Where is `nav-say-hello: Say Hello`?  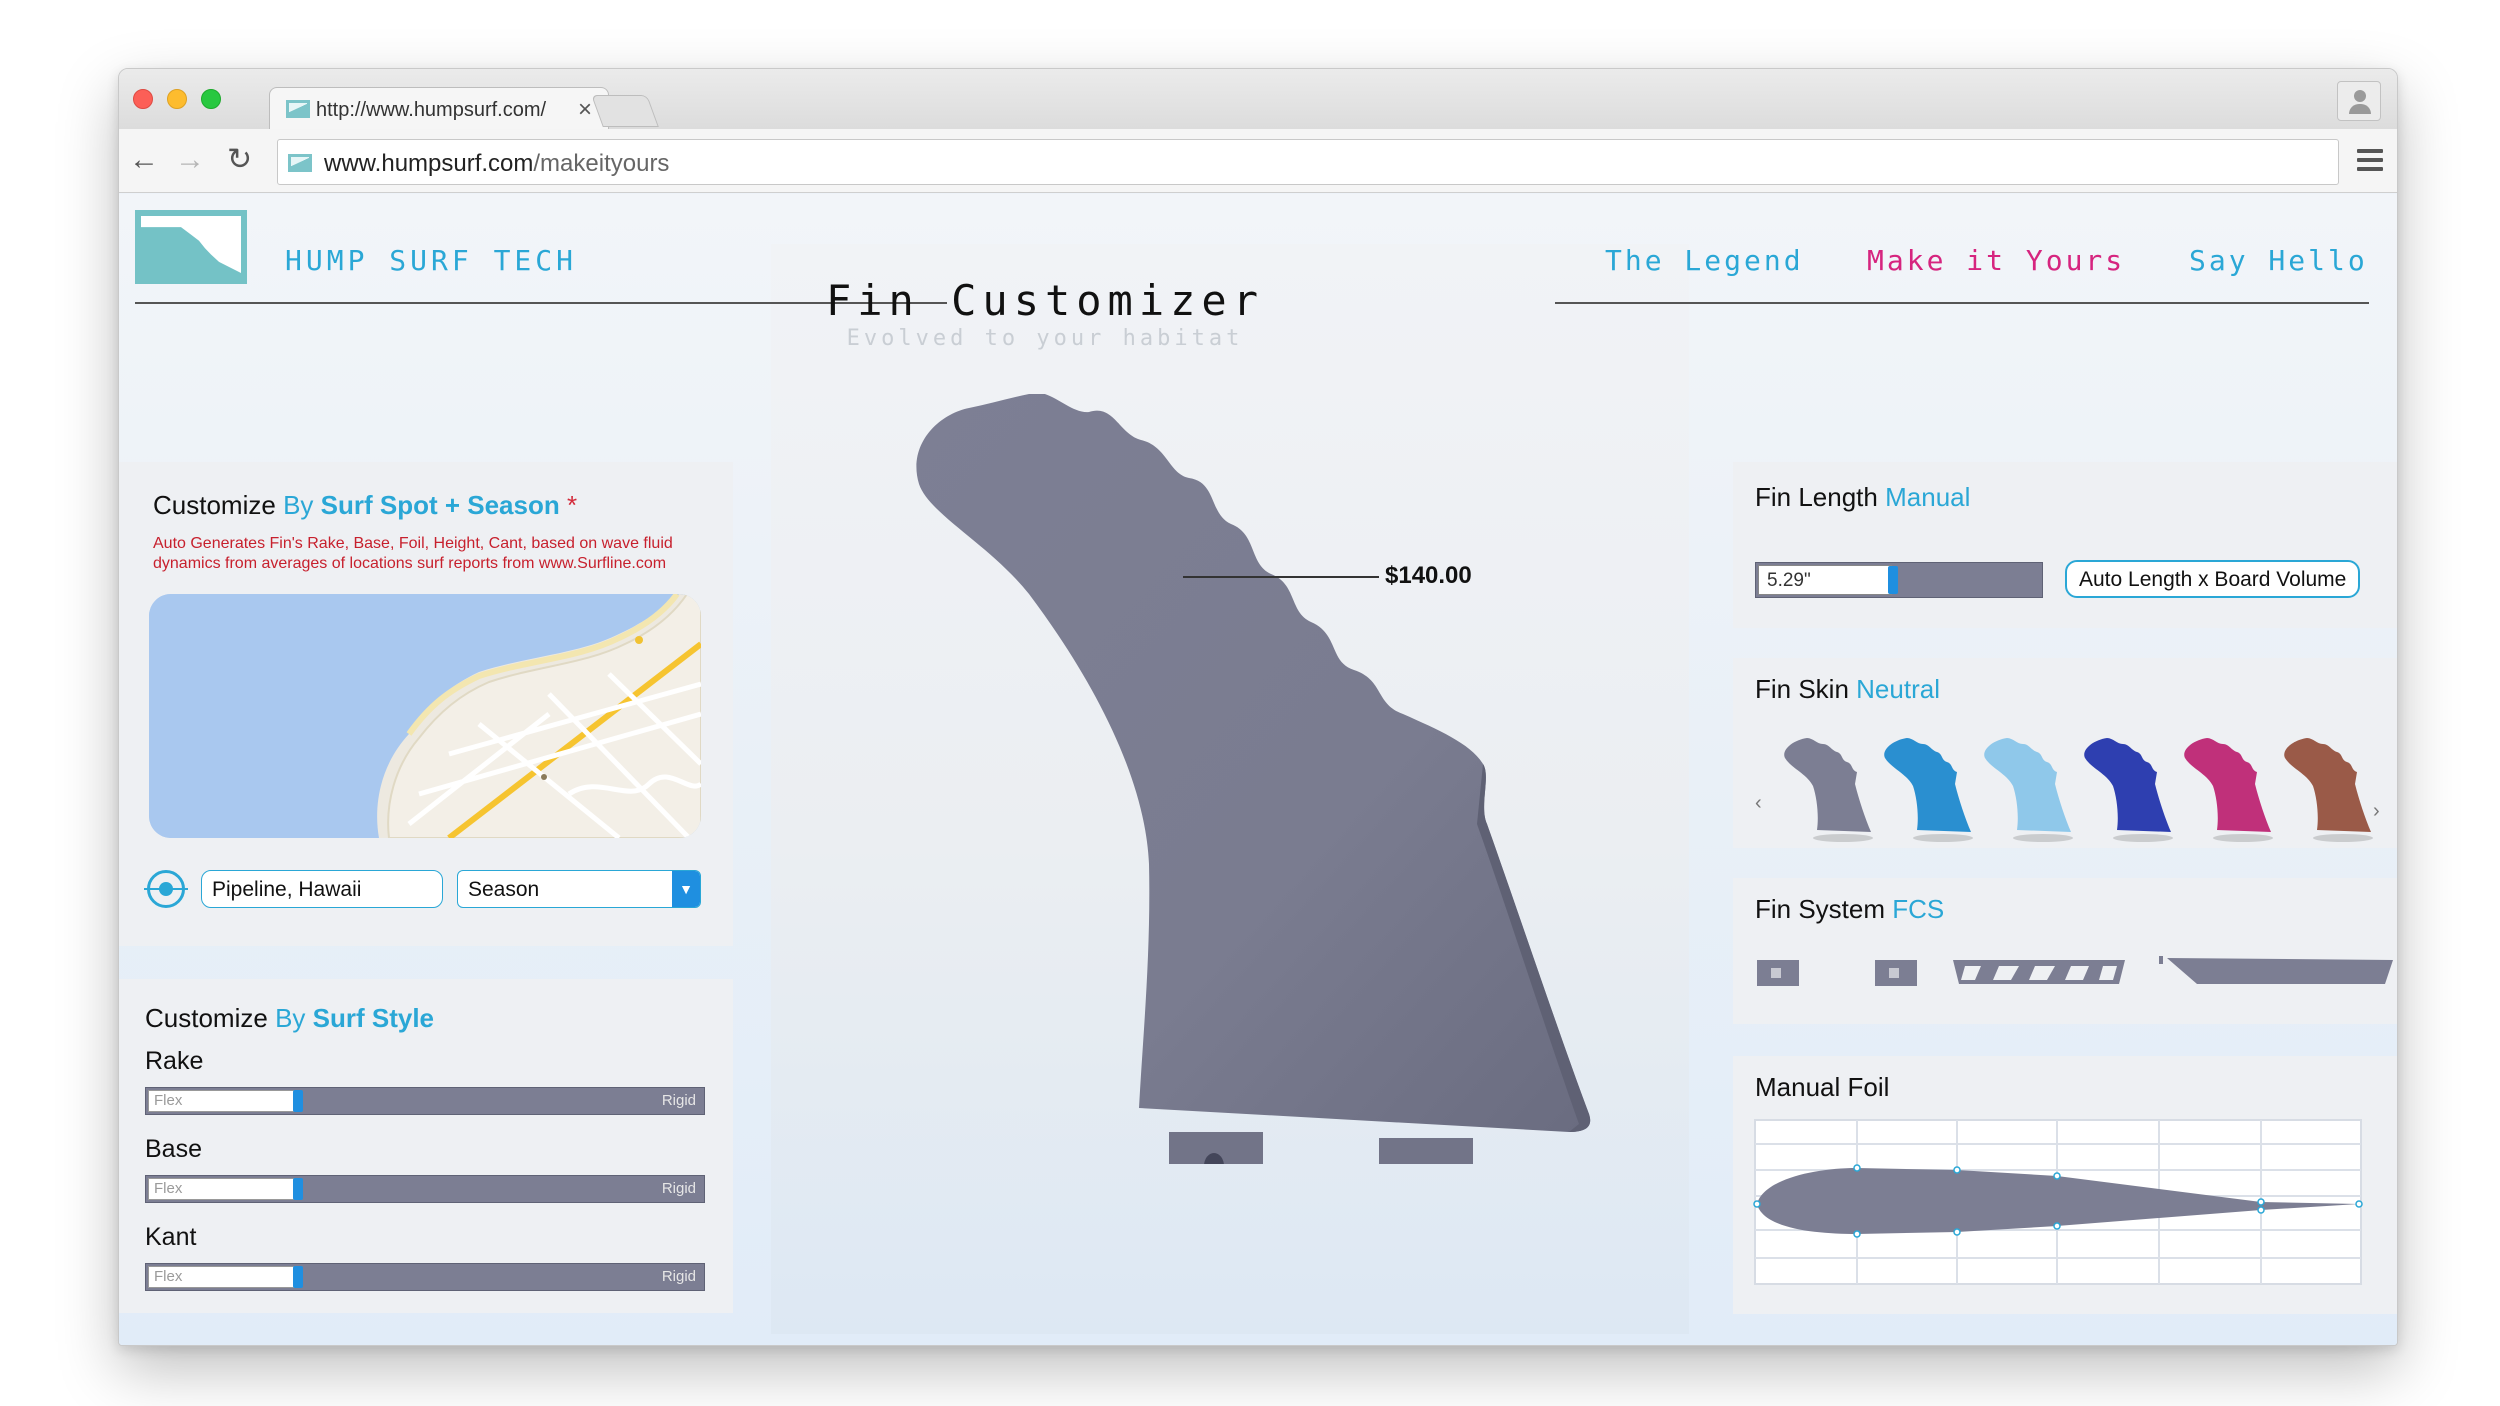 nav-say-hello: Say Hello is located at coordinates (2278, 260).